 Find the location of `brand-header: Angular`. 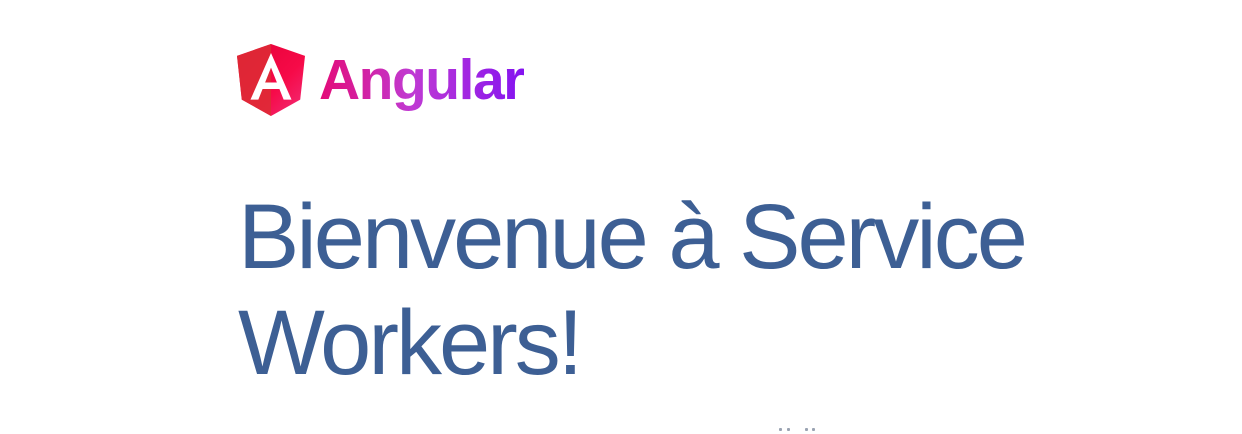

brand-header: Angular is located at coordinates (381, 80).